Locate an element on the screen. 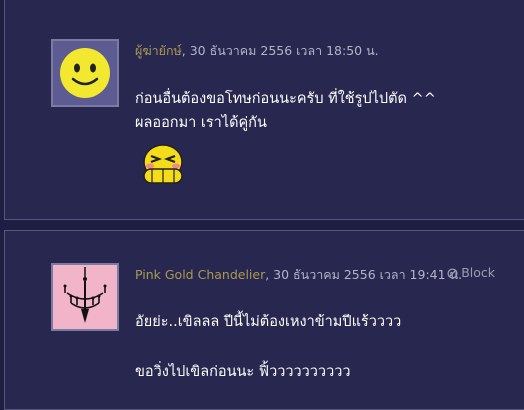 This screenshot has height=410, width=524. comment-text-line: ผลออกมา เราได้คู่กัน is located at coordinates (201, 123).